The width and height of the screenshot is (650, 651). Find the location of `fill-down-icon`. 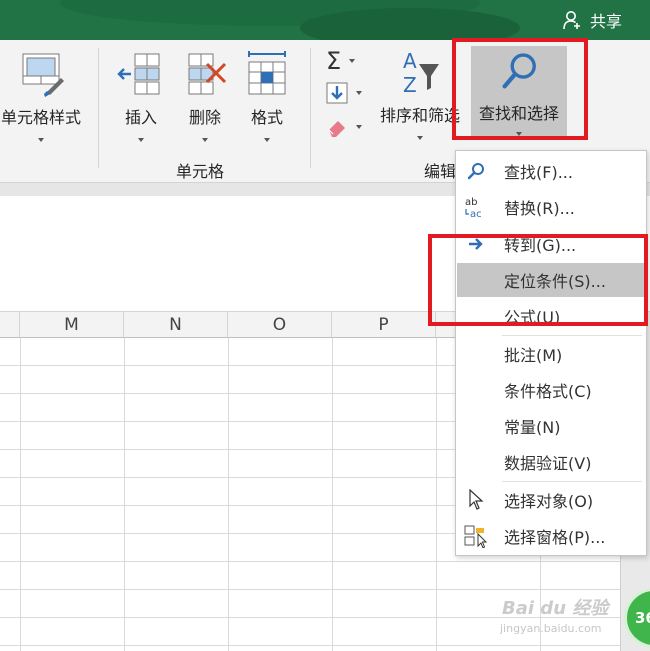

fill-down-icon is located at coordinates (337, 93).